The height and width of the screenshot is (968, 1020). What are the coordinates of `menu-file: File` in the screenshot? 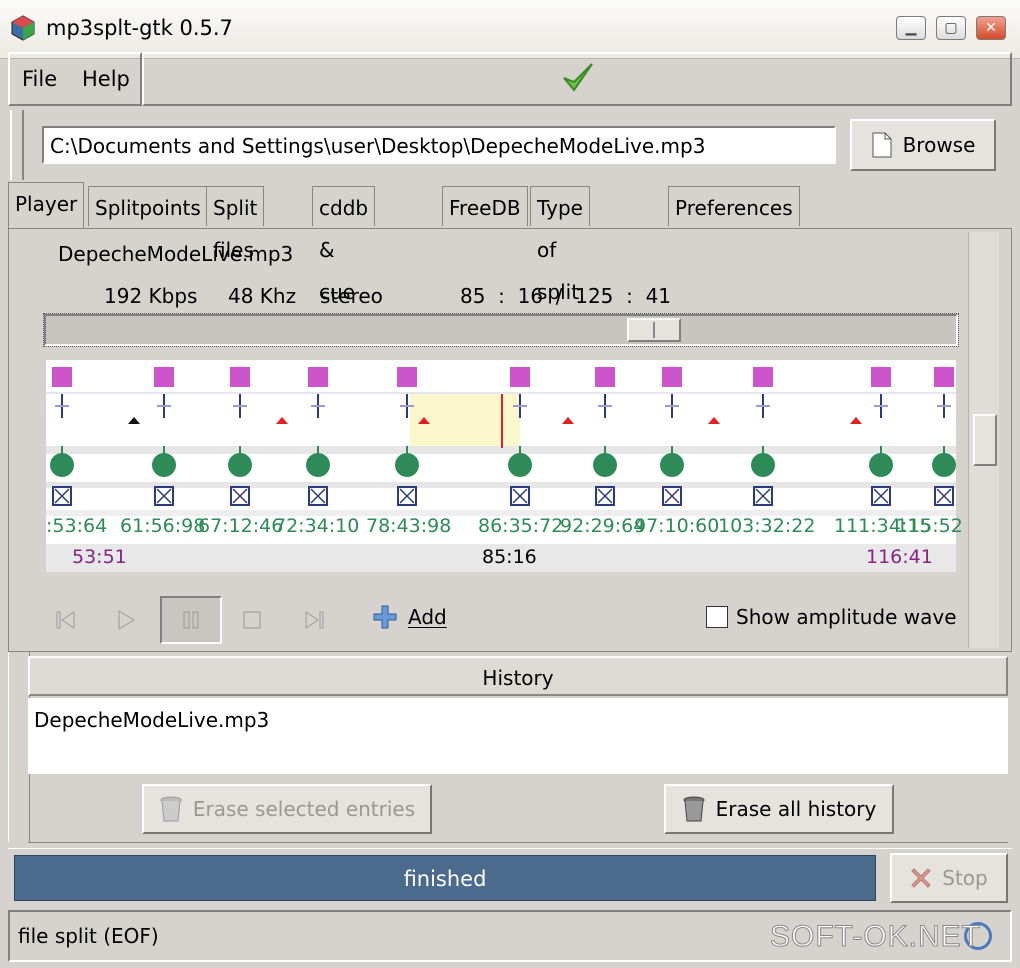 It's located at (39, 79).